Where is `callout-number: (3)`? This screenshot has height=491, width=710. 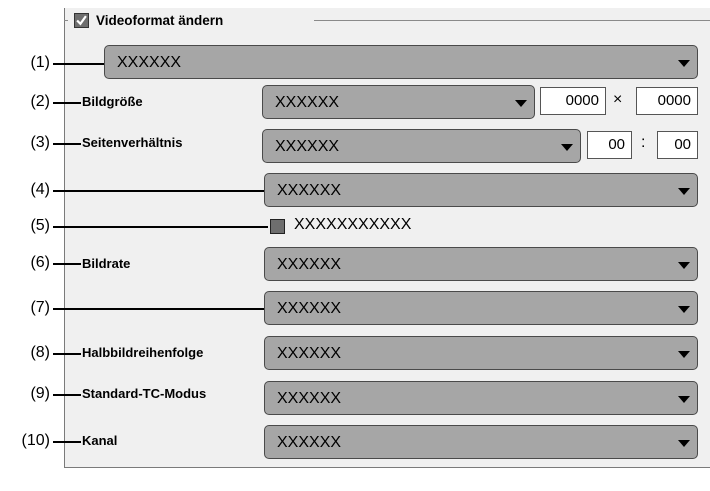 callout-number: (3) is located at coordinates (40, 142).